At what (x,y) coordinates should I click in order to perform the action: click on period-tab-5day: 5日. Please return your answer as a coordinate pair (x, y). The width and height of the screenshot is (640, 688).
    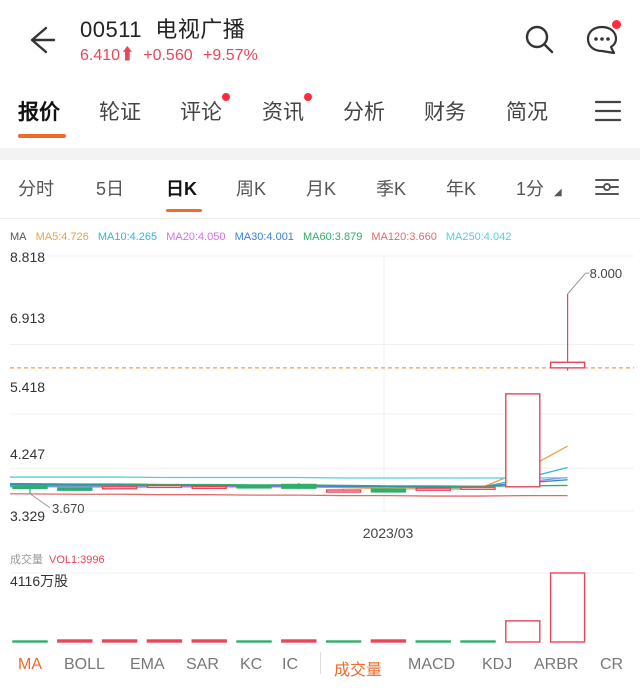
    Looking at the image, I should click on (110, 188).